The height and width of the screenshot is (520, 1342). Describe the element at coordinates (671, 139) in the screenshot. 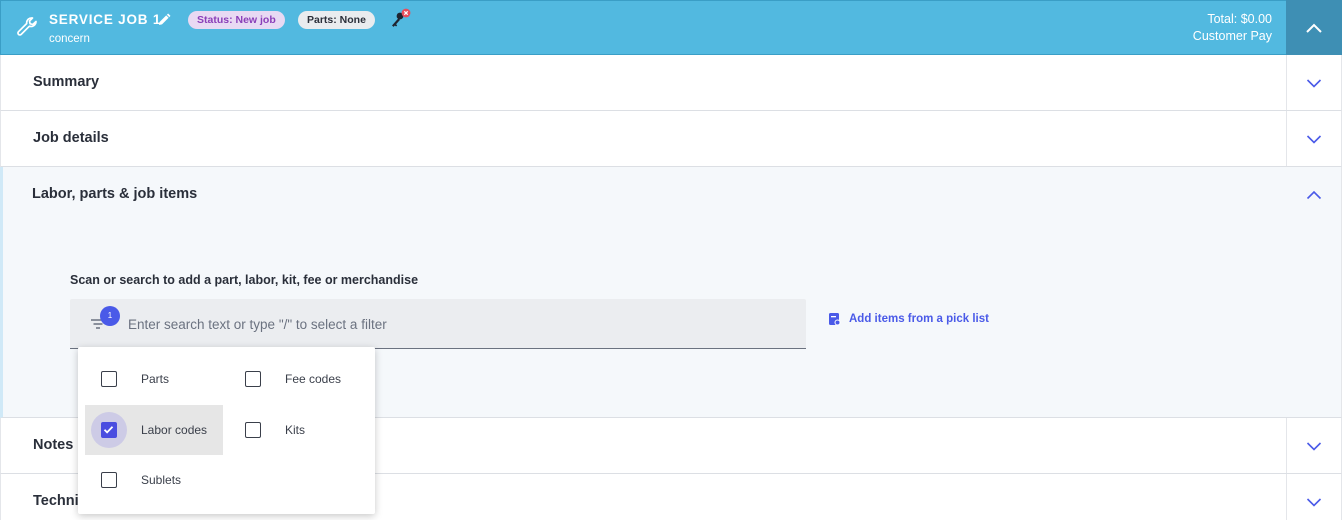

I see `section-job-details: Job details` at that location.